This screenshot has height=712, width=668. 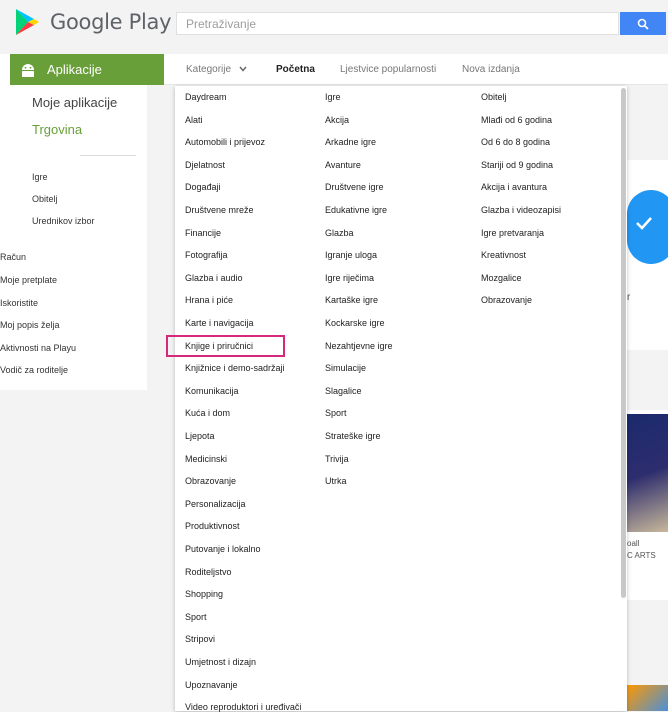 I want to click on tab-top-charts: Ljestvice popularnosti, so click(x=388, y=69).